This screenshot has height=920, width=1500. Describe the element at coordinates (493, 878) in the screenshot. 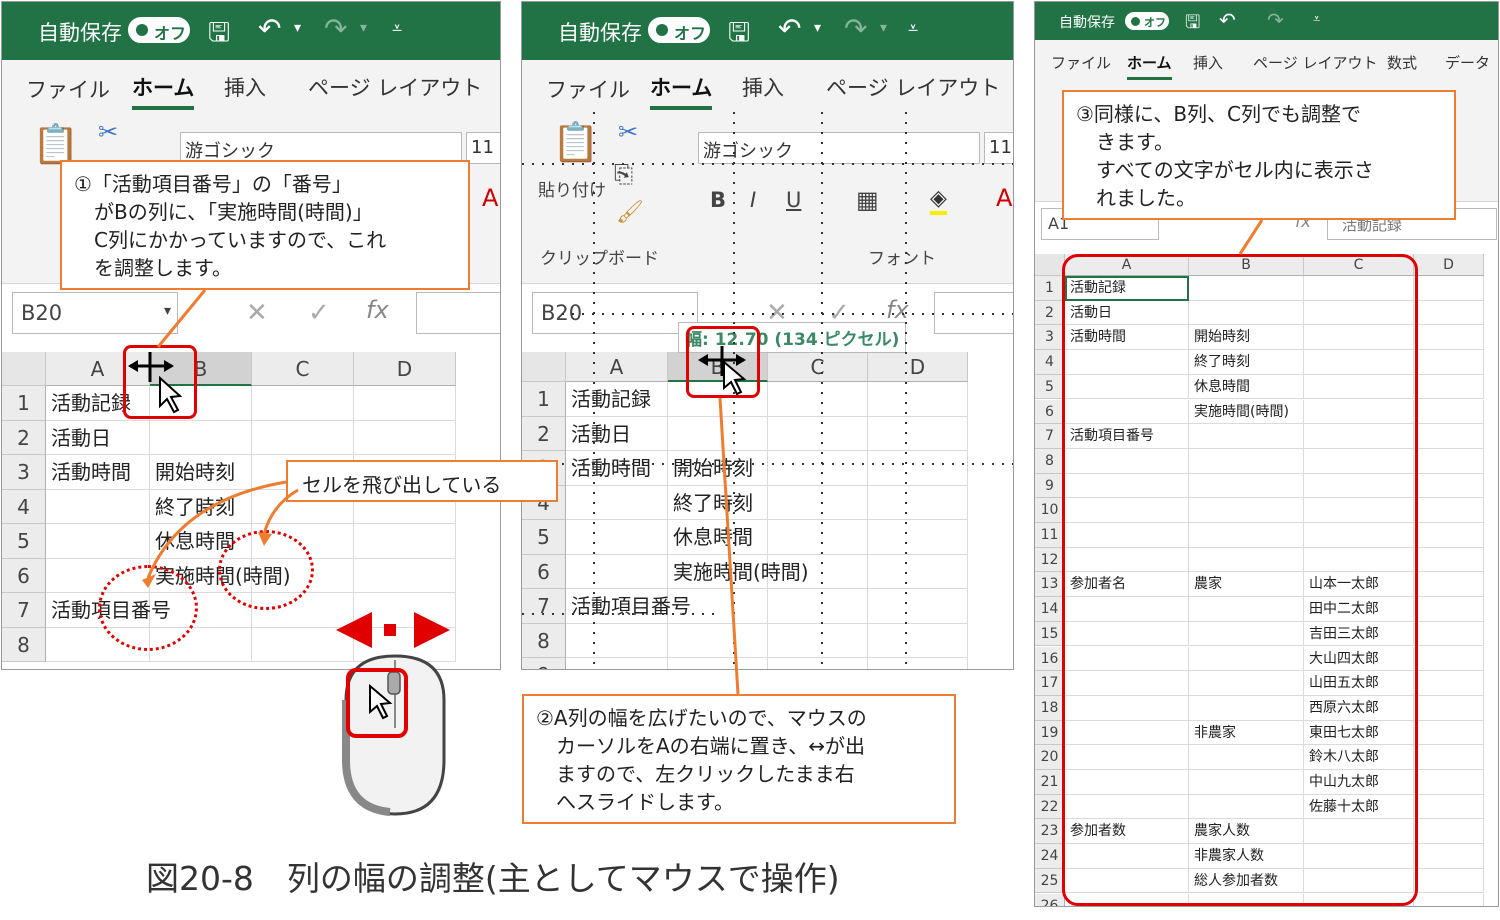

I see `figure-caption: 図20-8 列の幅の調整(主としてマウスで操作)` at that location.